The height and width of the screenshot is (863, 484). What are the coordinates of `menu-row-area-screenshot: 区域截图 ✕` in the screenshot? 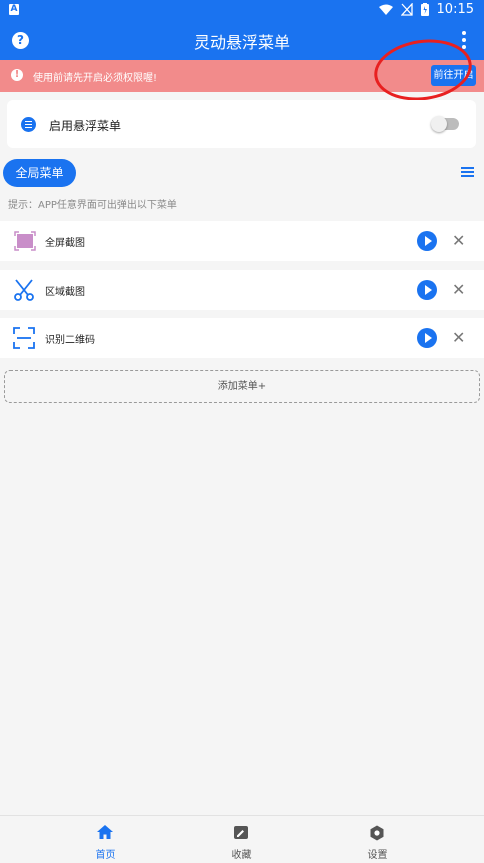 It's located at (242, 290).